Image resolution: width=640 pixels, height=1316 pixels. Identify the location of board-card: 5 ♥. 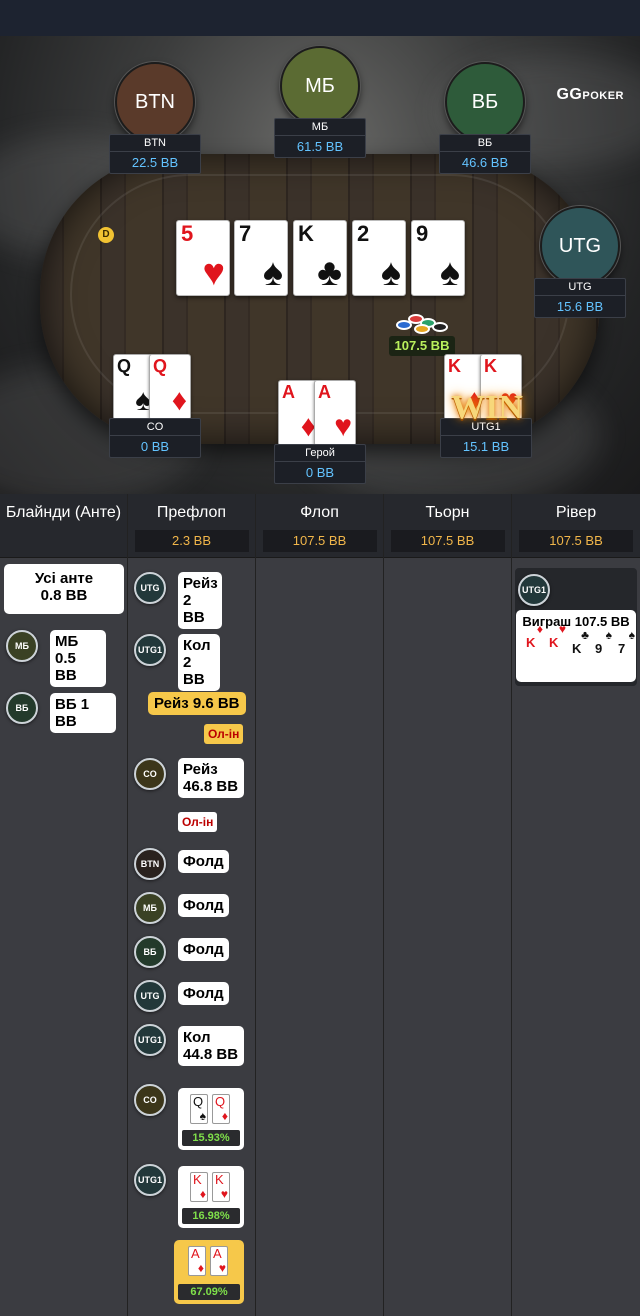
(203, 258).